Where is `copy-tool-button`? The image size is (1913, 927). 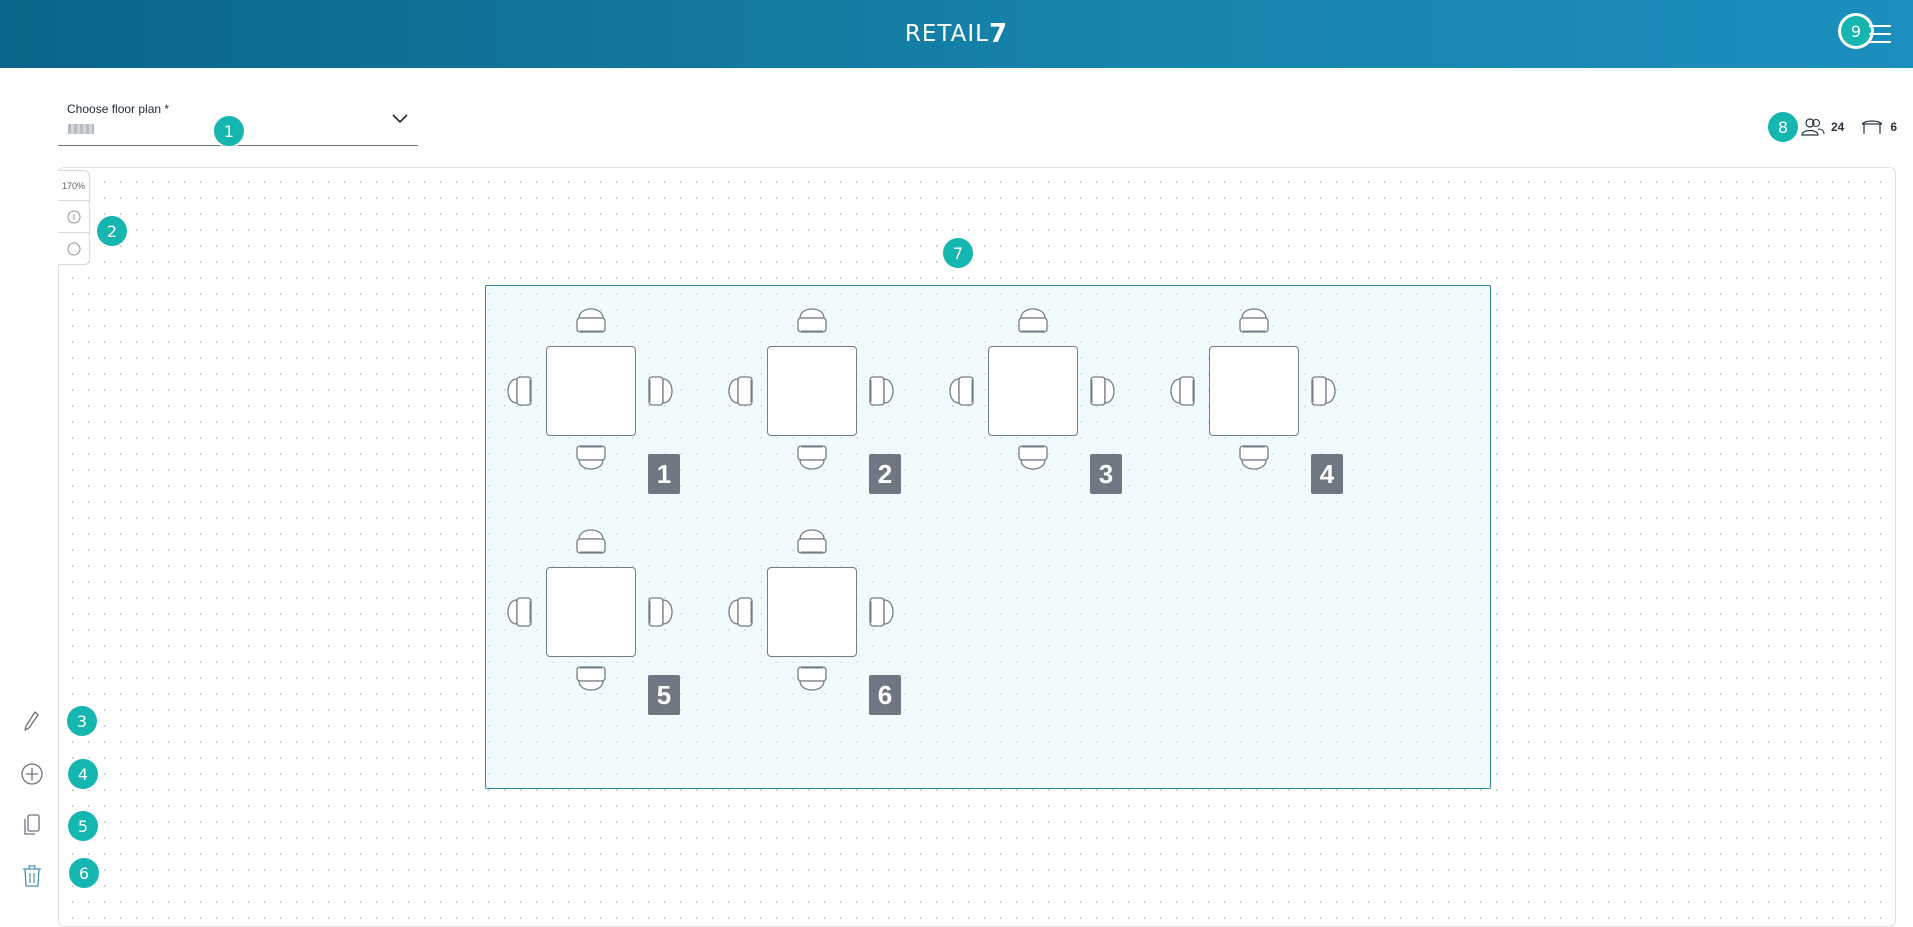 copy-tool-button is located at coordinates (32, 825).